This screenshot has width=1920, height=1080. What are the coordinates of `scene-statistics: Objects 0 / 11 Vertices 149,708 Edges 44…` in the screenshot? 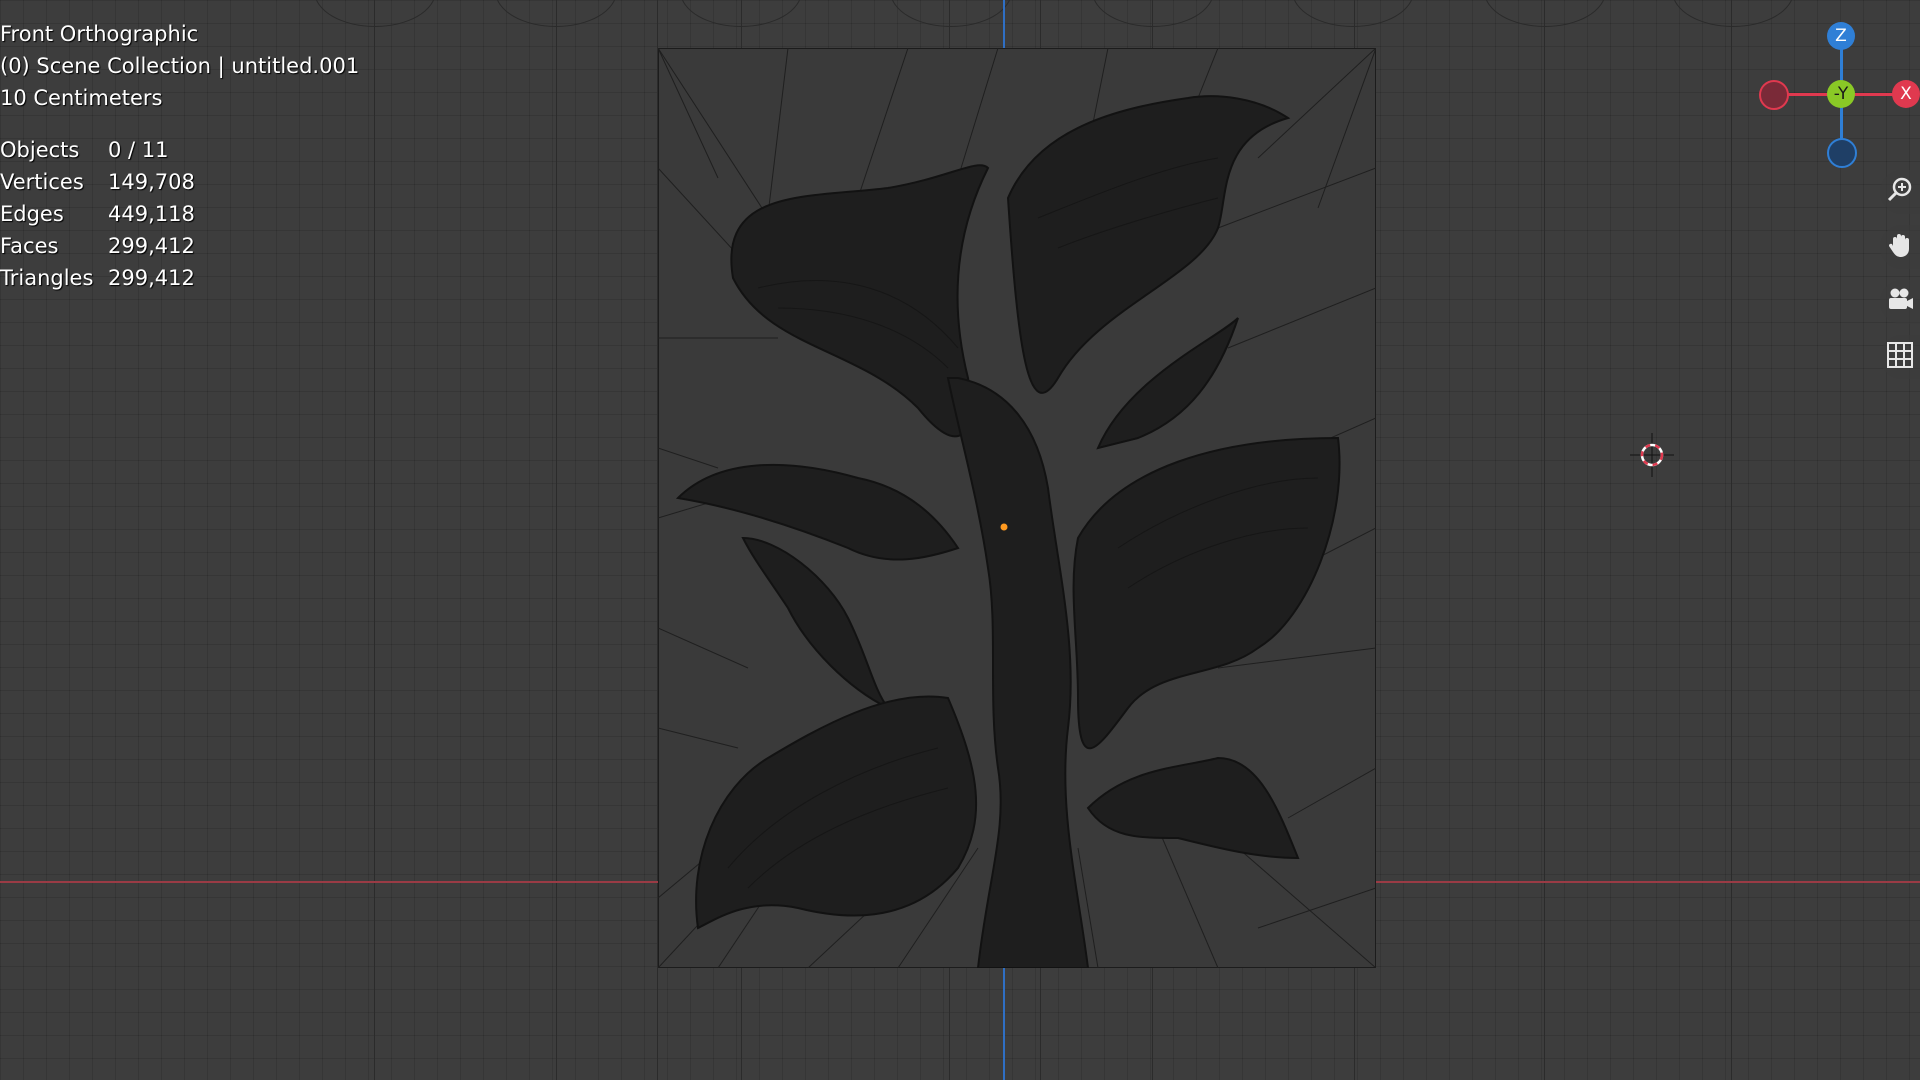 It's located at (179, 214).